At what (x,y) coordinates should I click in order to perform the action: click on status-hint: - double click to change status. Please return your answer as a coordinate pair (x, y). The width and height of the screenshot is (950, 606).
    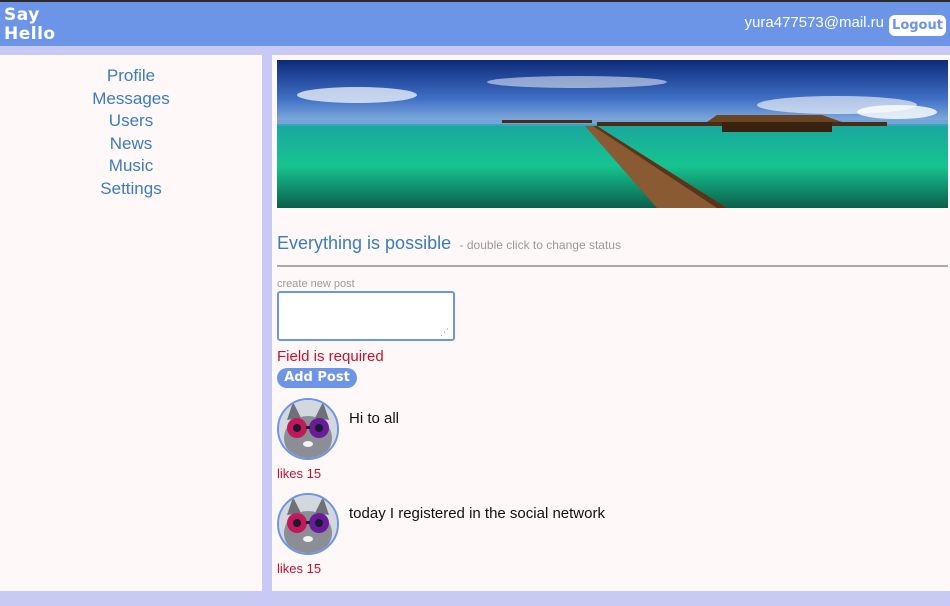
    Looking at the image, I should click on (540, 245).